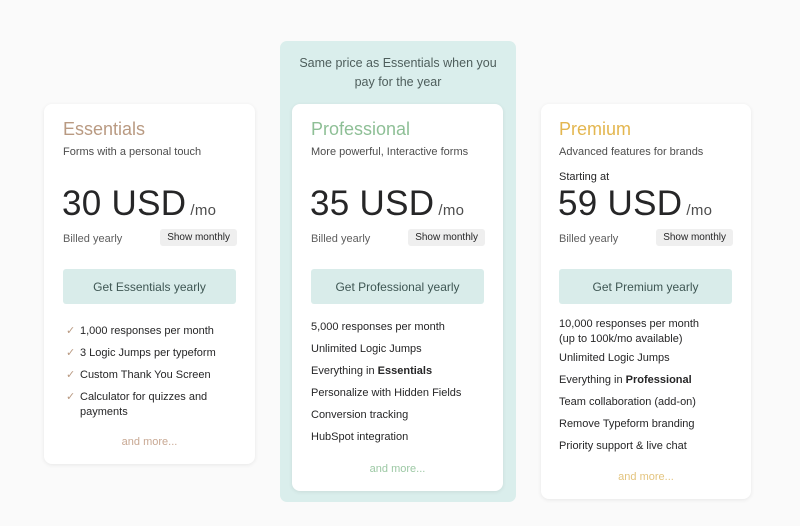  I want to click on plan-price: 59 USD/mo, so click(635, 204).